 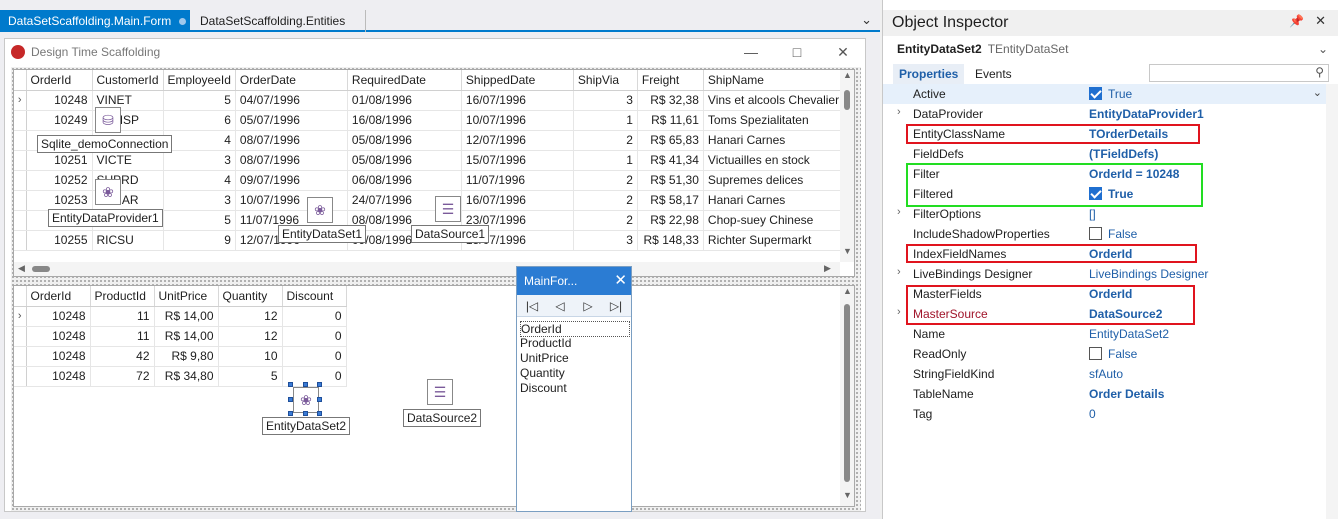 I want to click on table-cell: Toms Spezialitaten, so click(x=774, y=120).